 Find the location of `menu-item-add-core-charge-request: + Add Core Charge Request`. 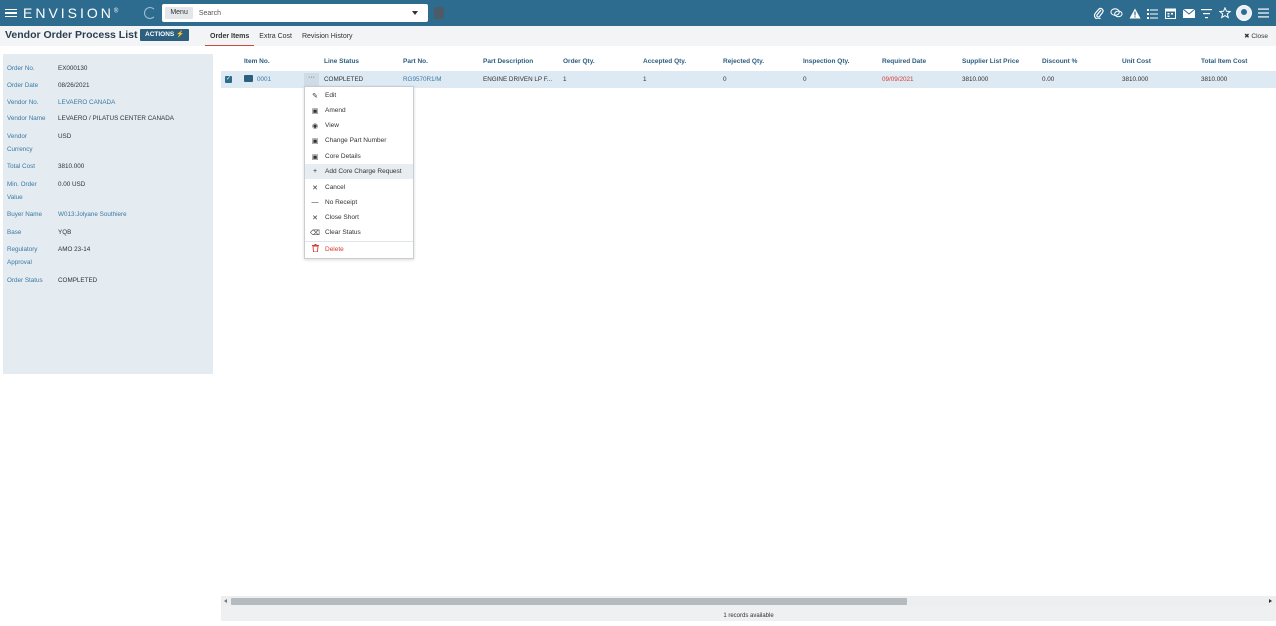

menu-item-add-core-charge-request: + Add Core Charge Request is located at coordinates (359, 171).